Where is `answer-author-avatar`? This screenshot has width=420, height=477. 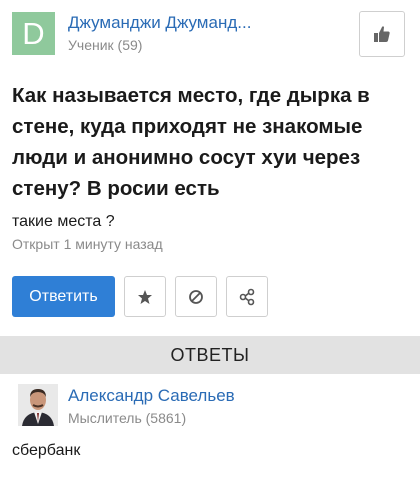 answer-author-avatar is located at coordinates (38, 405).